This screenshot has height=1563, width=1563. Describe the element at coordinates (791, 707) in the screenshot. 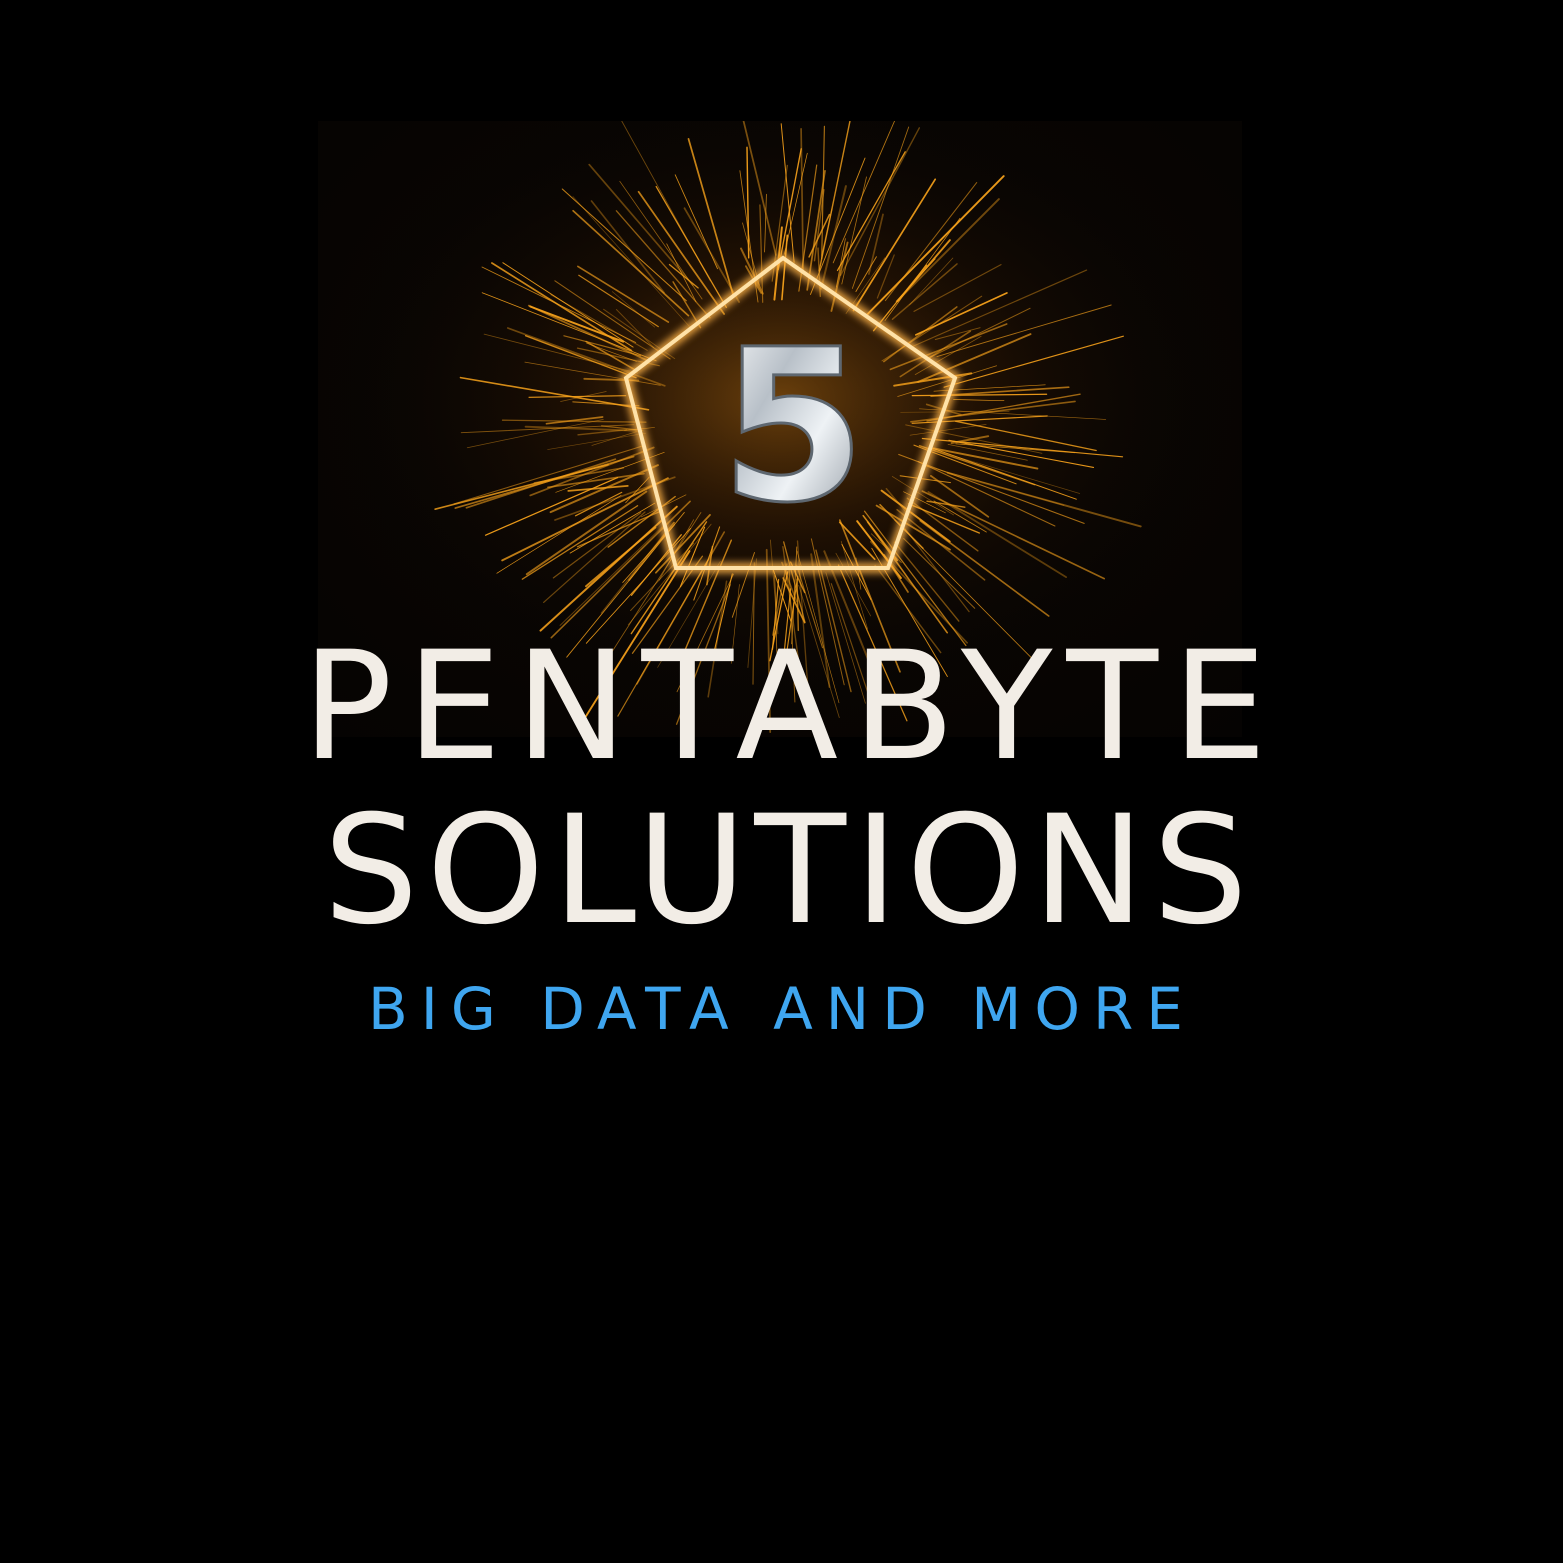

I see `company-name-line-1: PENTABYTE` at that location.